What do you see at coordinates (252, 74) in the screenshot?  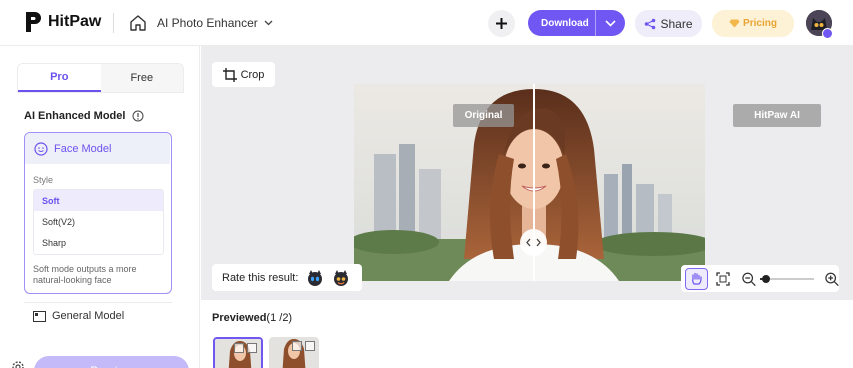 I see `crop-label: Crop` at bounding box center [252, 74].